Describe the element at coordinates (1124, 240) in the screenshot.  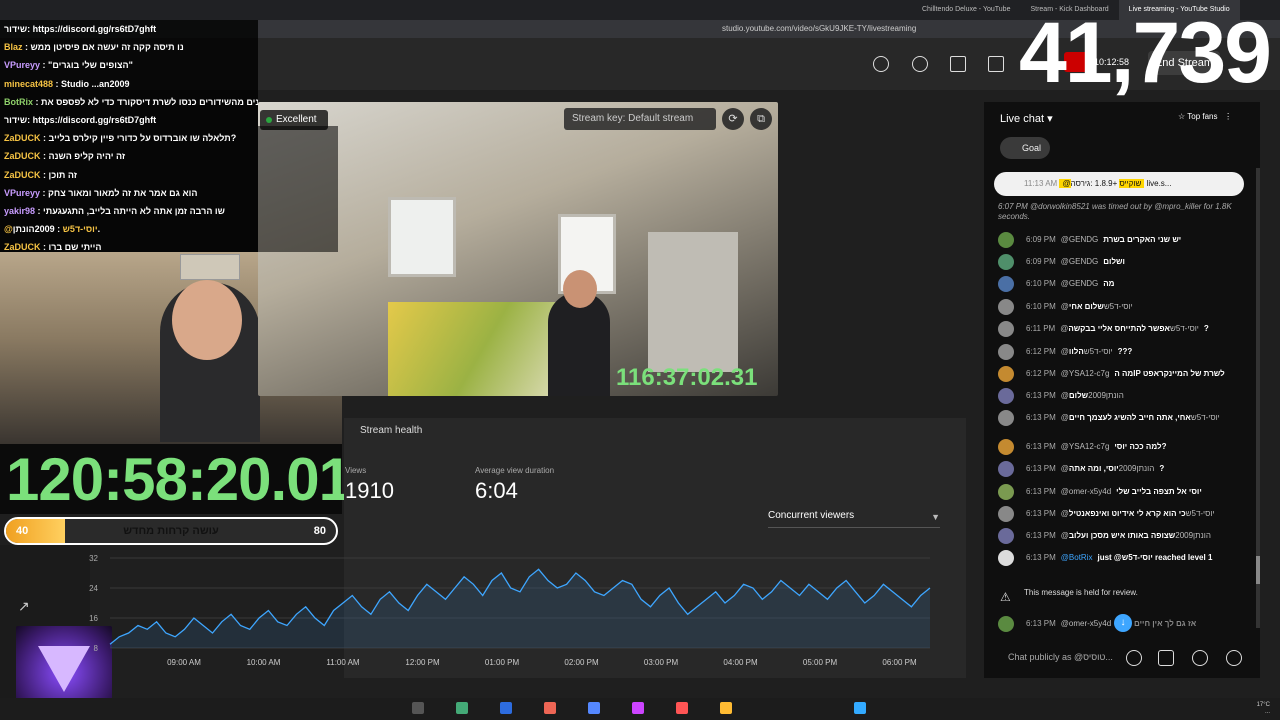
I see `chat-message: 6:09 PM @GENDG יש שני האקרים בשרת` at that location.